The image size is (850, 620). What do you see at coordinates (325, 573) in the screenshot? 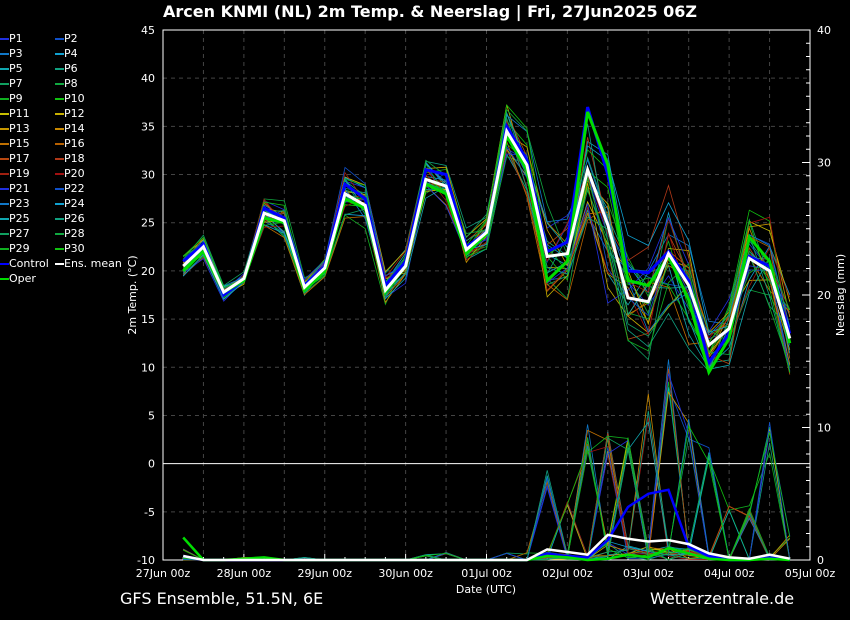
I see `x-tick-label: 29Jun 00z` at bounding box center [325, 573].